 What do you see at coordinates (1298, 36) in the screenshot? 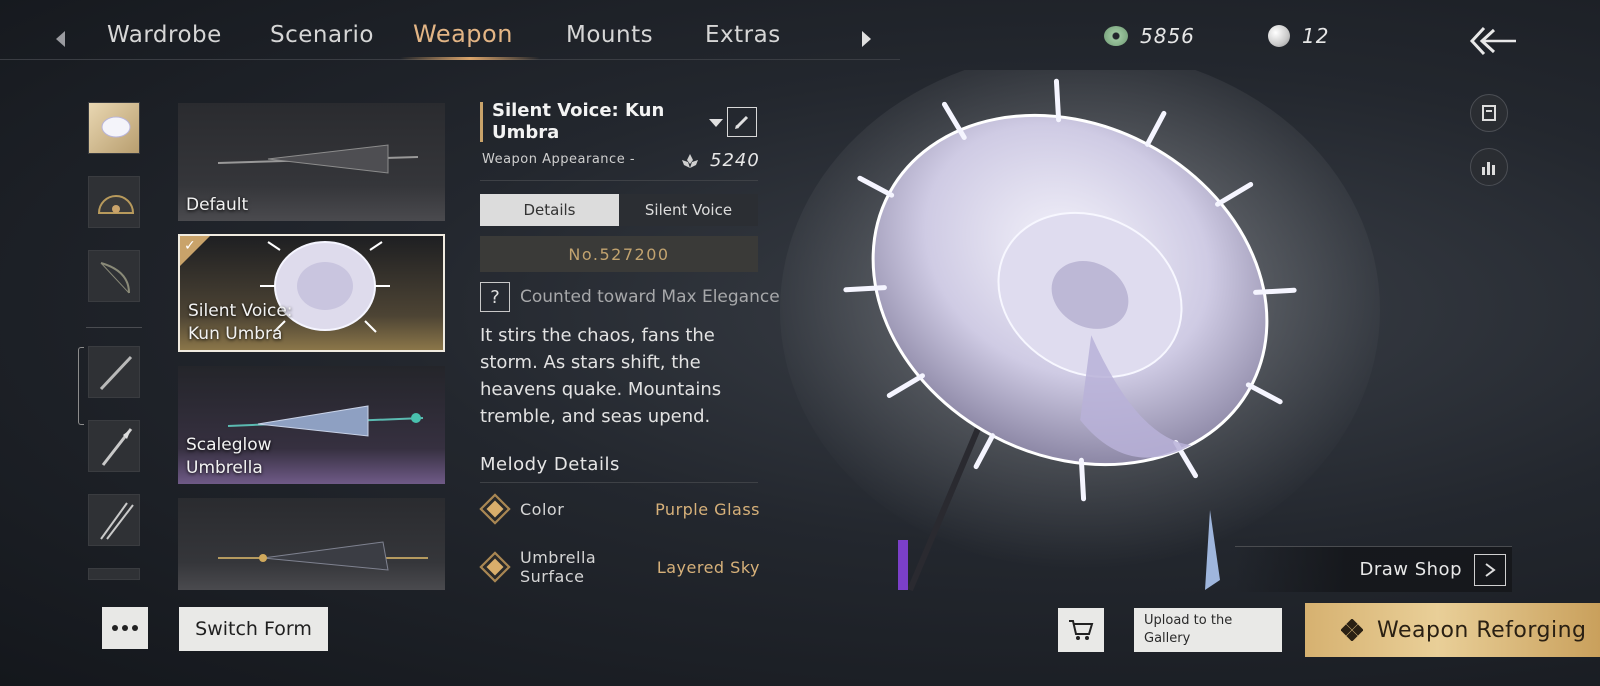
I see `pearl-currency: 12` at bounding box center [1298, 36].